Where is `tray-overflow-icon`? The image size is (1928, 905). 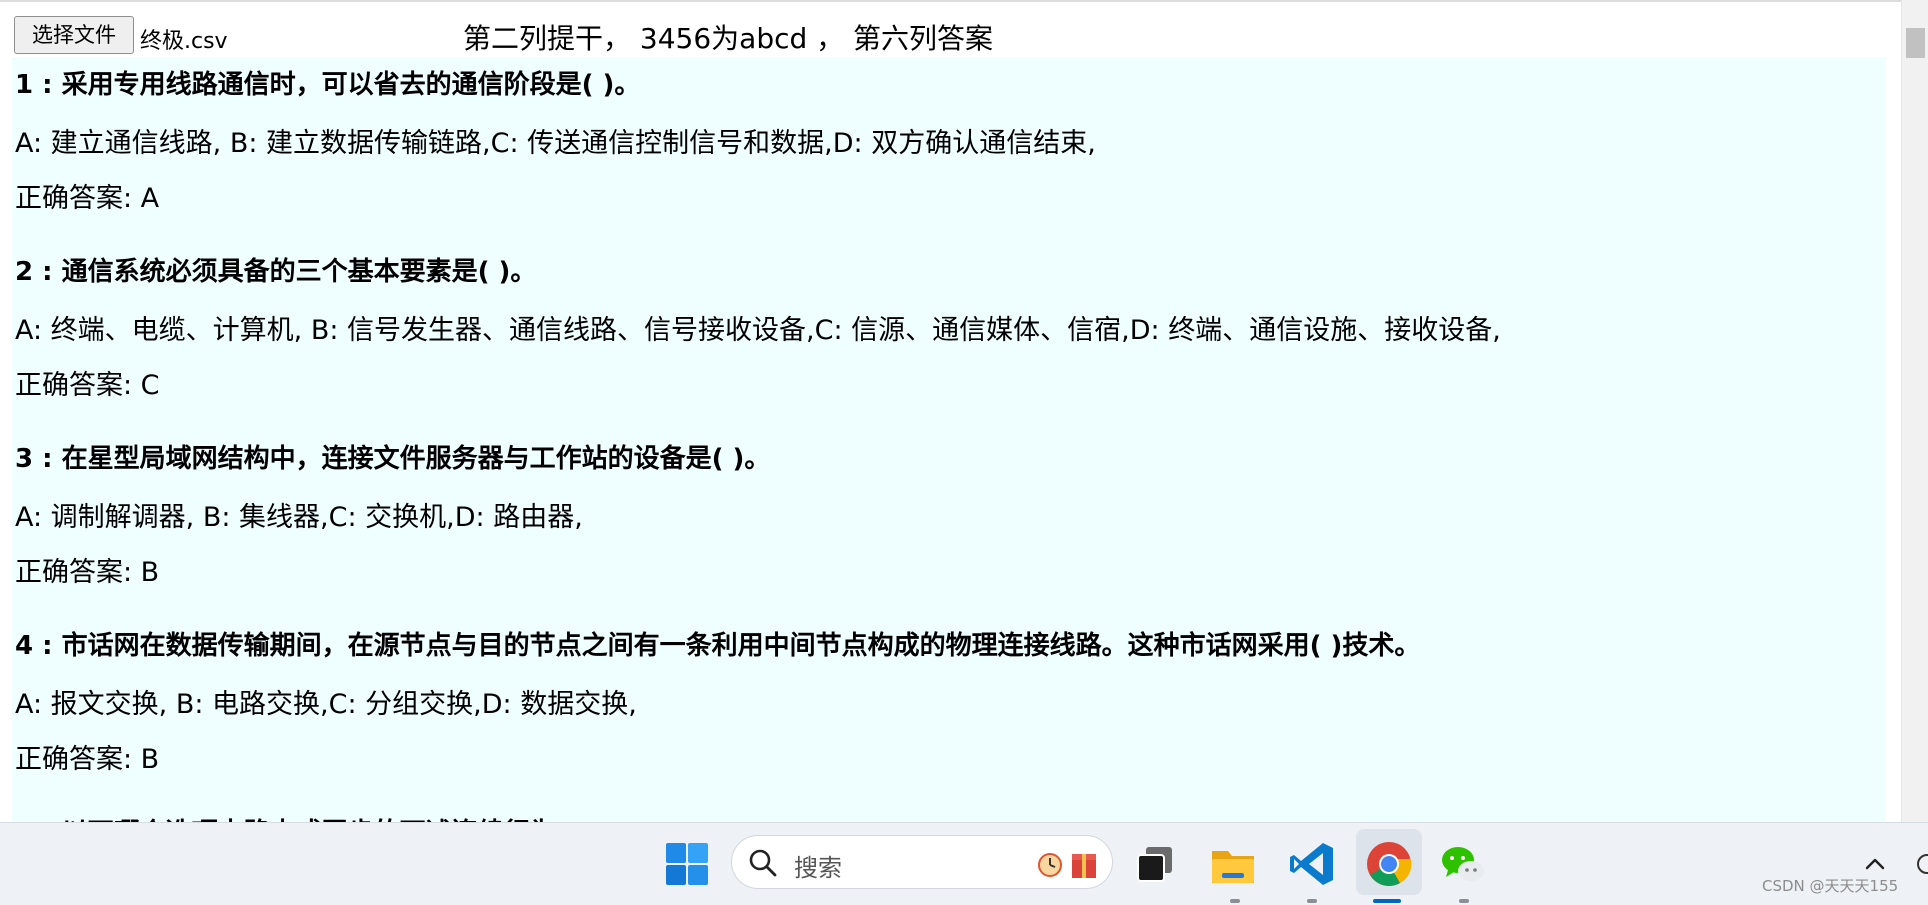 tray-overflow-icon is located at coordinates (1921, 864).